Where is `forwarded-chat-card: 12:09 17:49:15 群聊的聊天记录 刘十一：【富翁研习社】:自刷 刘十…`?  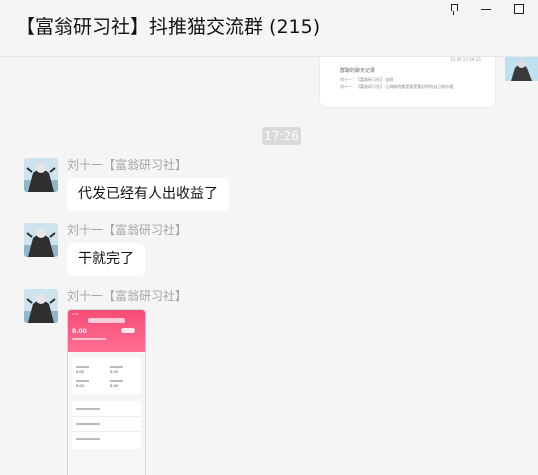
forwarded-chat-card: 12:09 17:49:15 群聊的聊天记录 刘十一：【富翁研习社】:自刷 刘十… is located at coordinates (407, 82).